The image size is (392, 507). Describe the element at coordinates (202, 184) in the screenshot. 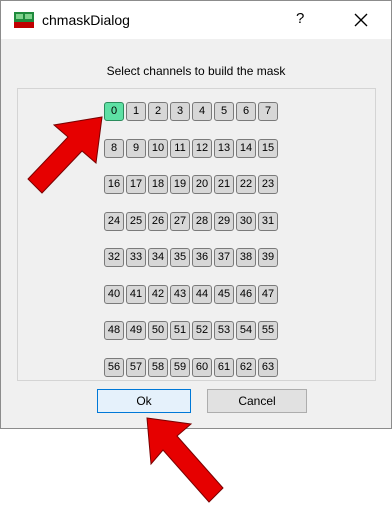

I see `channel-button-20: 20` at that location.